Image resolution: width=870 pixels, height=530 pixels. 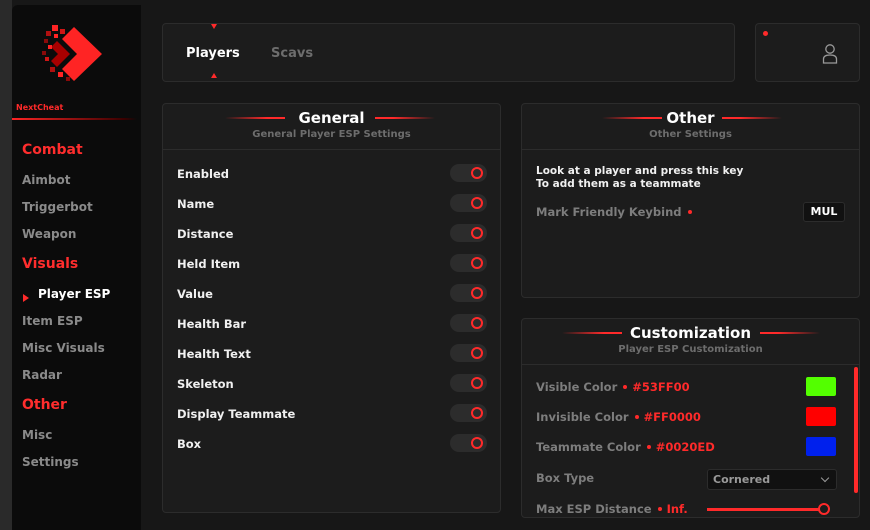 What do you see at coordinates (332, 384) in the screenshot?
I see `toggle-row-skeleton: Skeleton` at bounding box center [332, 384].